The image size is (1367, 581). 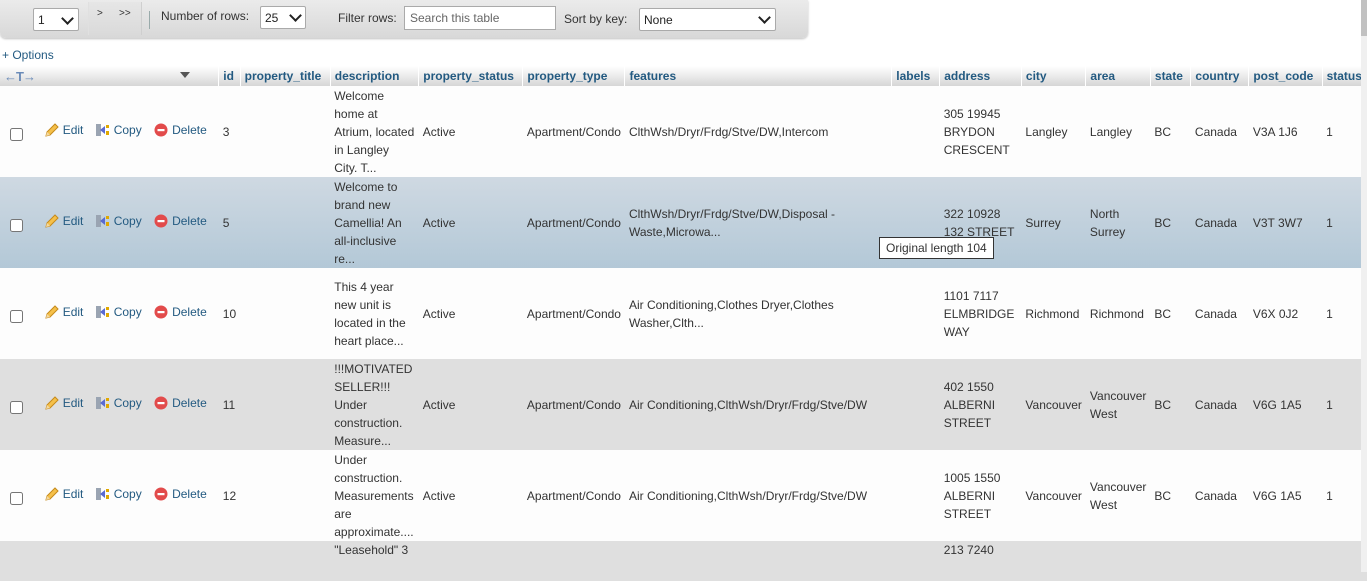 I want to click on sort-dropdown-icon, so click(x=185, y=75).